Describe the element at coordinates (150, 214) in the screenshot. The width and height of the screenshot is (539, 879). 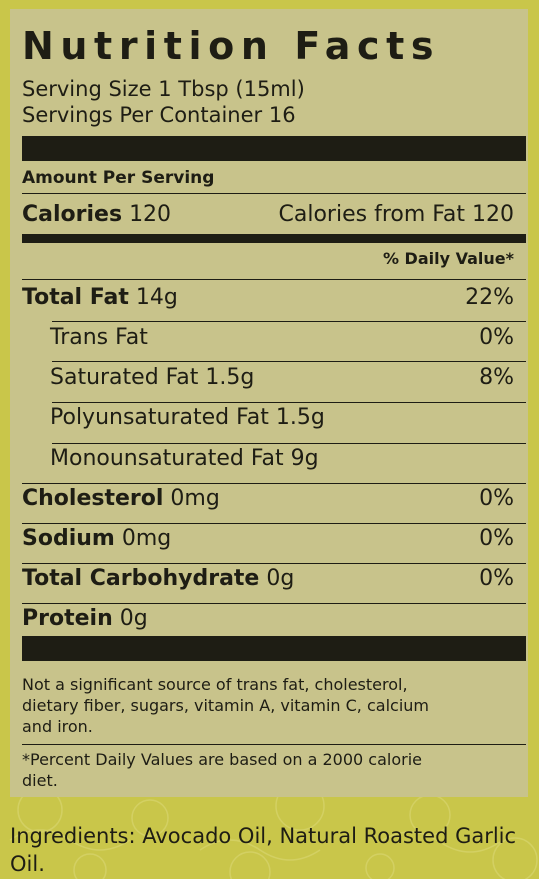
I see `calories-value: 120` at that location.